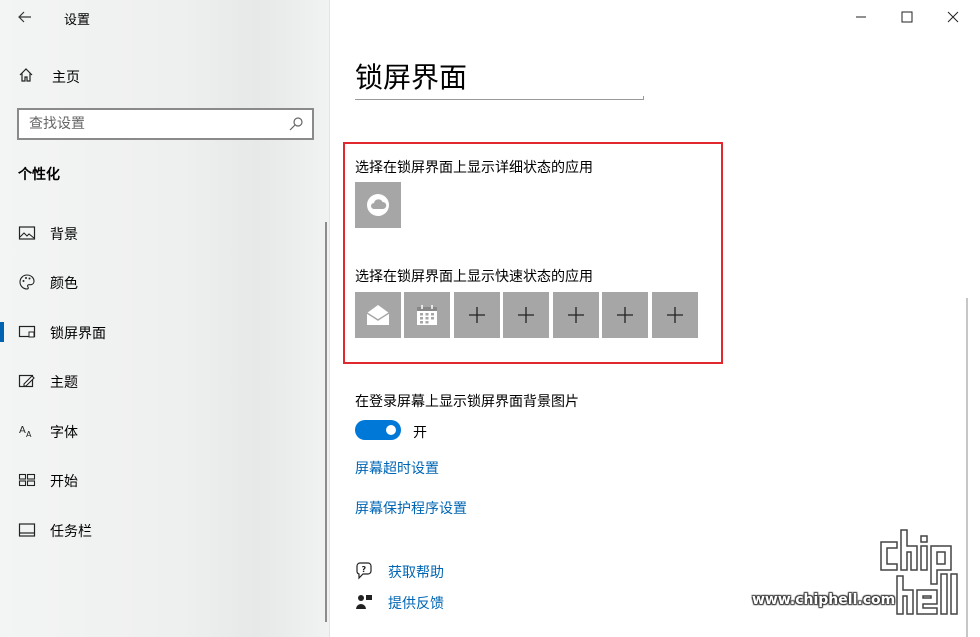 This screenshot has width=980, height=637. Describe the element at coordinates (420, 433) in the screenshot. I see `toggle-state-label: 开` at that location.